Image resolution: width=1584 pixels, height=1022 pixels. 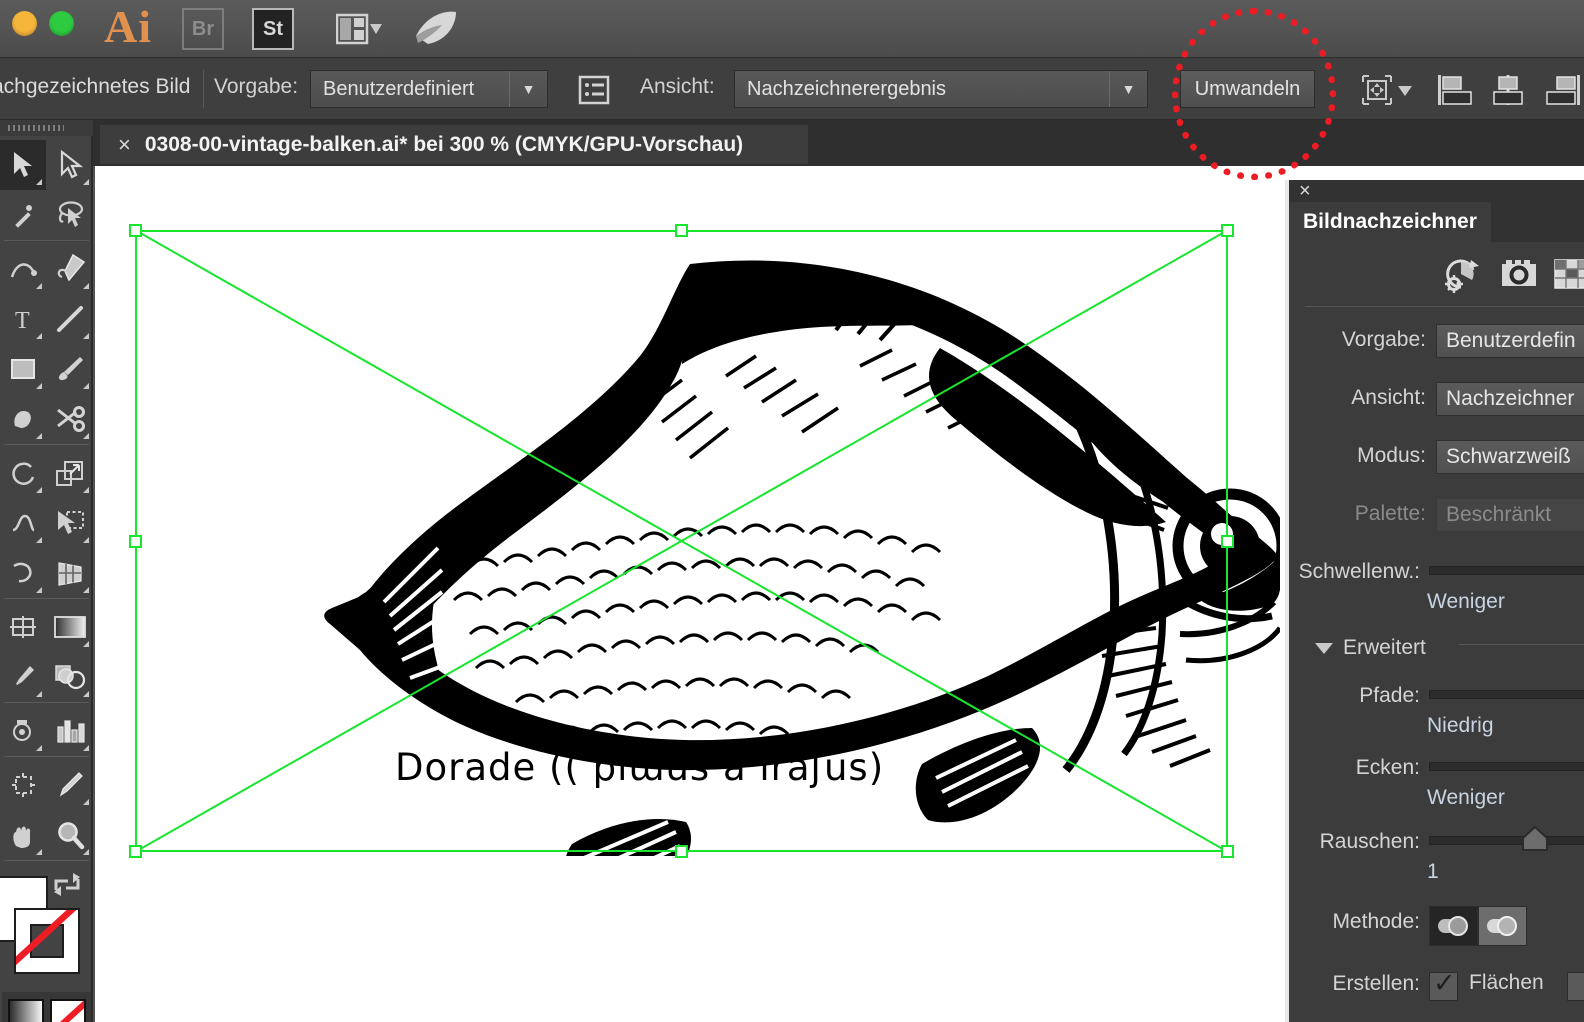 I want to click on panel-preset-value: Benutzerdefin, so click(x=1511, y=340).